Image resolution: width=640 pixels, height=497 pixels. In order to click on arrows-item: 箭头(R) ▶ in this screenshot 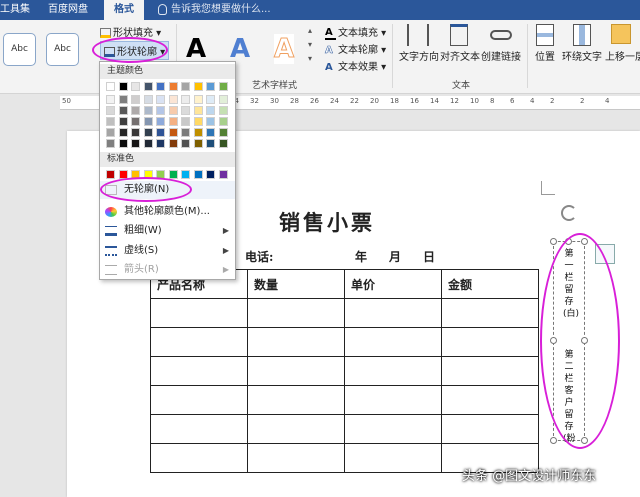, I will do `click(167, 270)`.